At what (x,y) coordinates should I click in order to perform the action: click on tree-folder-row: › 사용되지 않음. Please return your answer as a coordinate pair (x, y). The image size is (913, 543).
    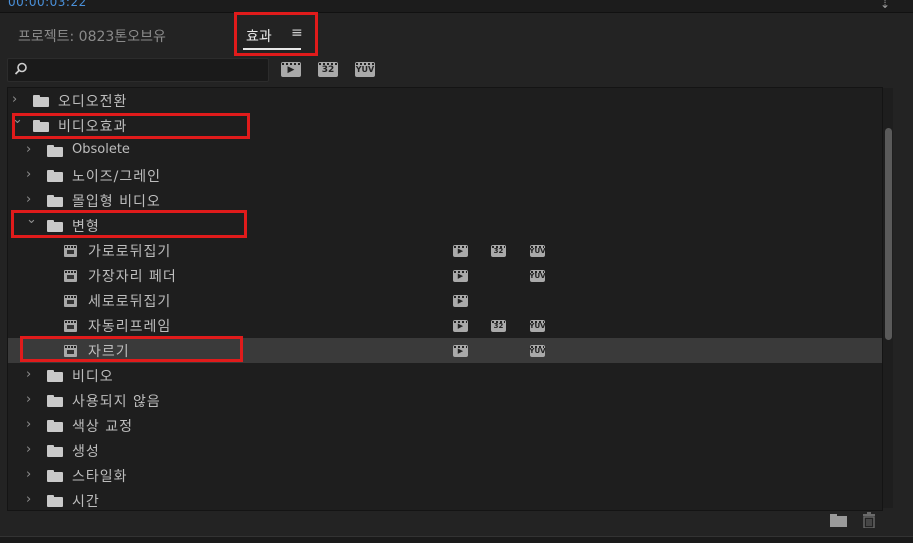
    Looking at the image, I should click on (445, 400).